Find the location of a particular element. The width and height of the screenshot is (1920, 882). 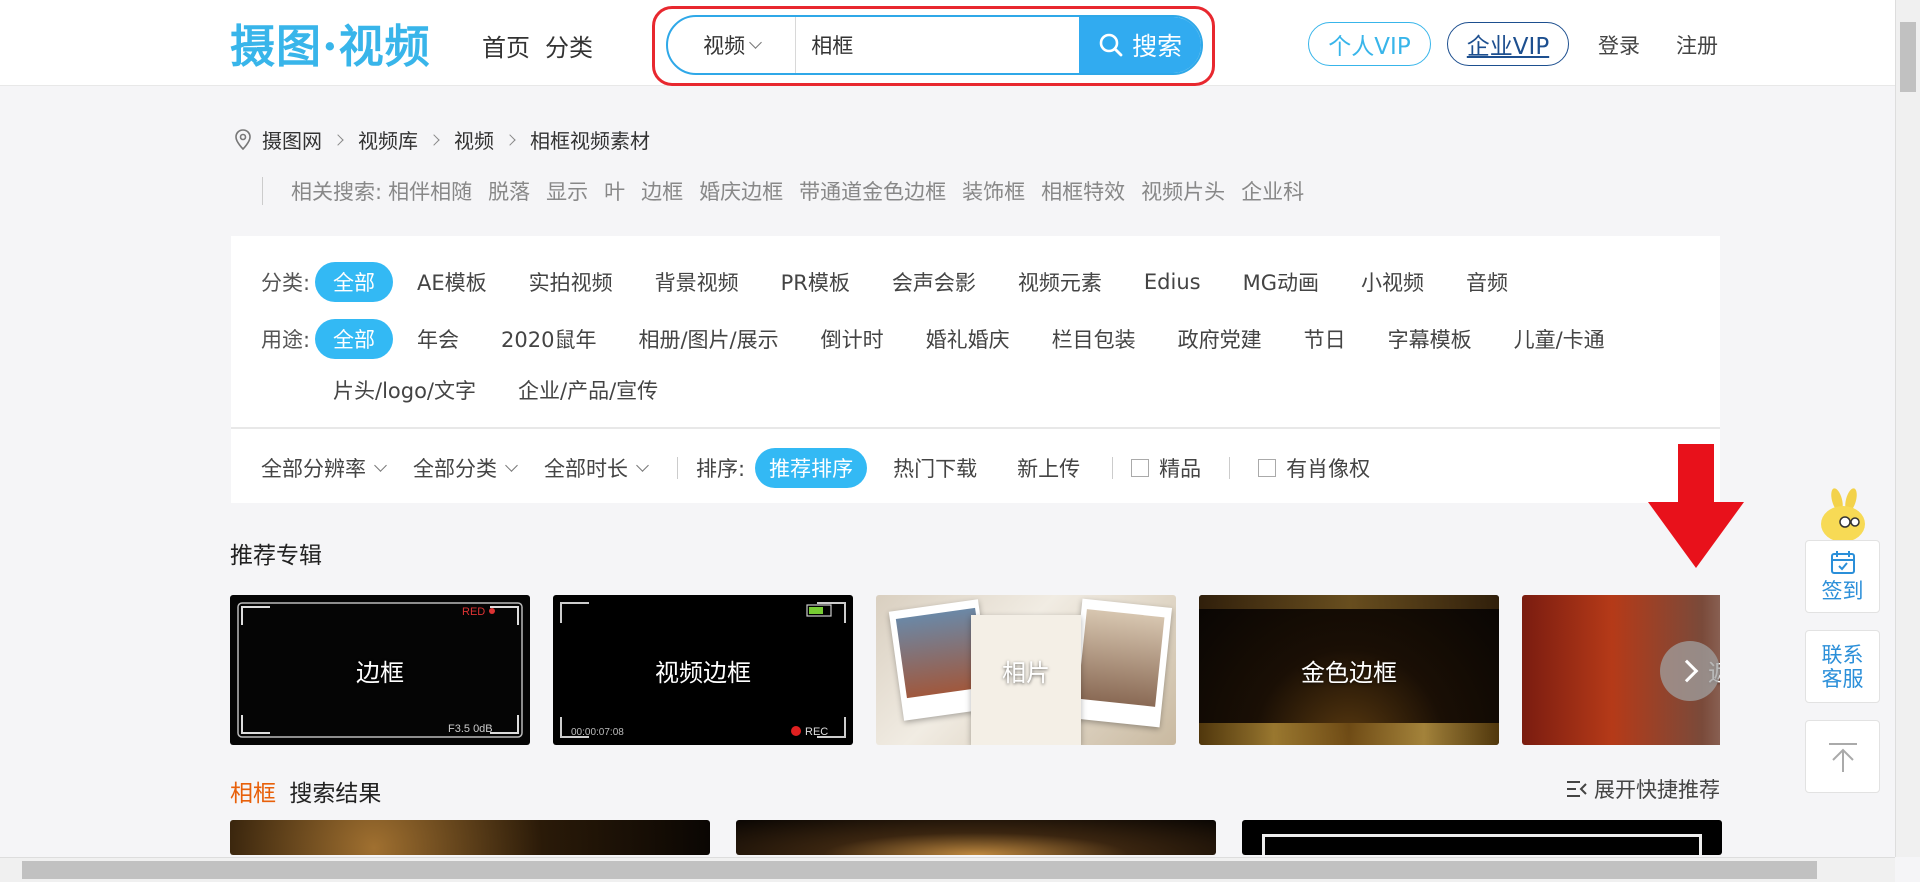

usage-pill: 婚礼婚庆 is located at coordinates (968, 339).